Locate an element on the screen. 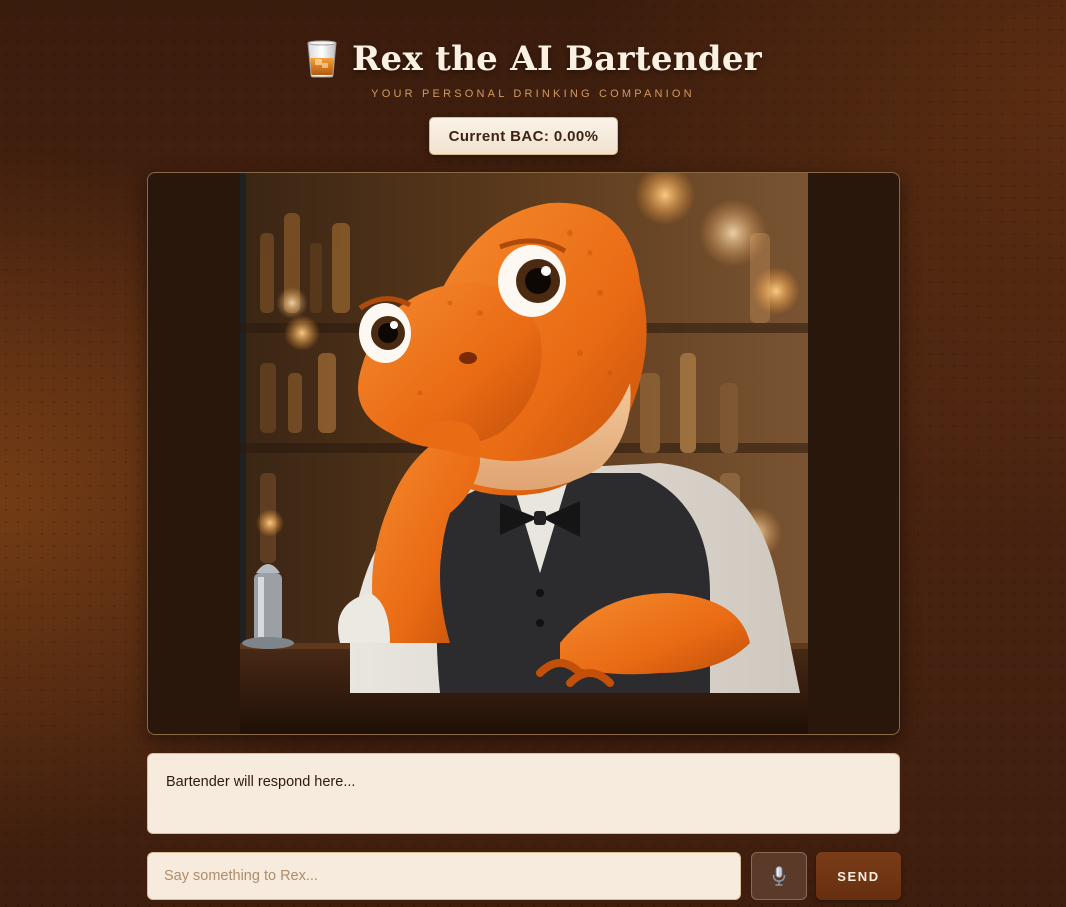  microphone-icon is located at coordinates (779, 876).